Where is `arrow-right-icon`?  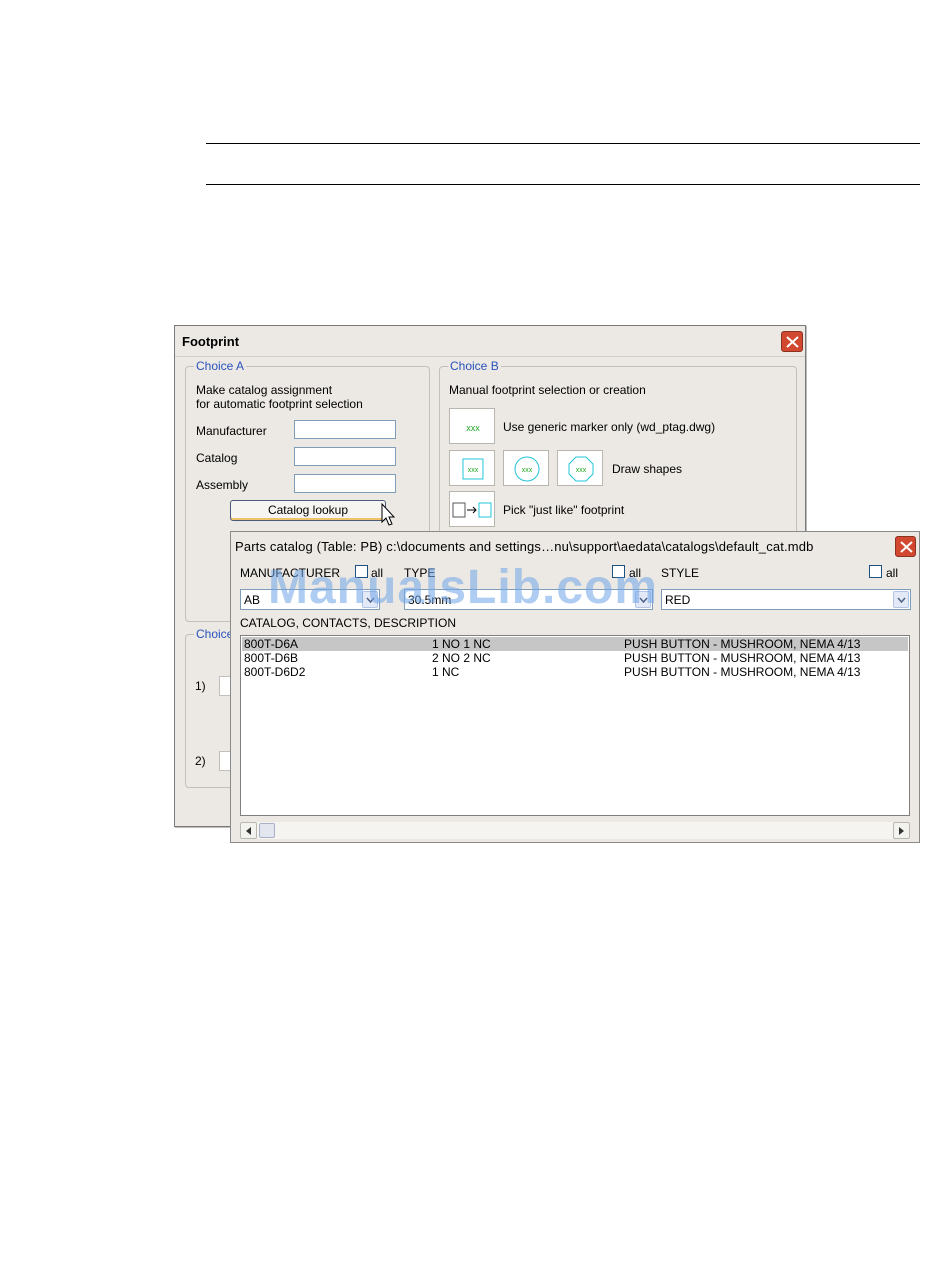 arrow-right-icon is located at coordinates (901, 831).